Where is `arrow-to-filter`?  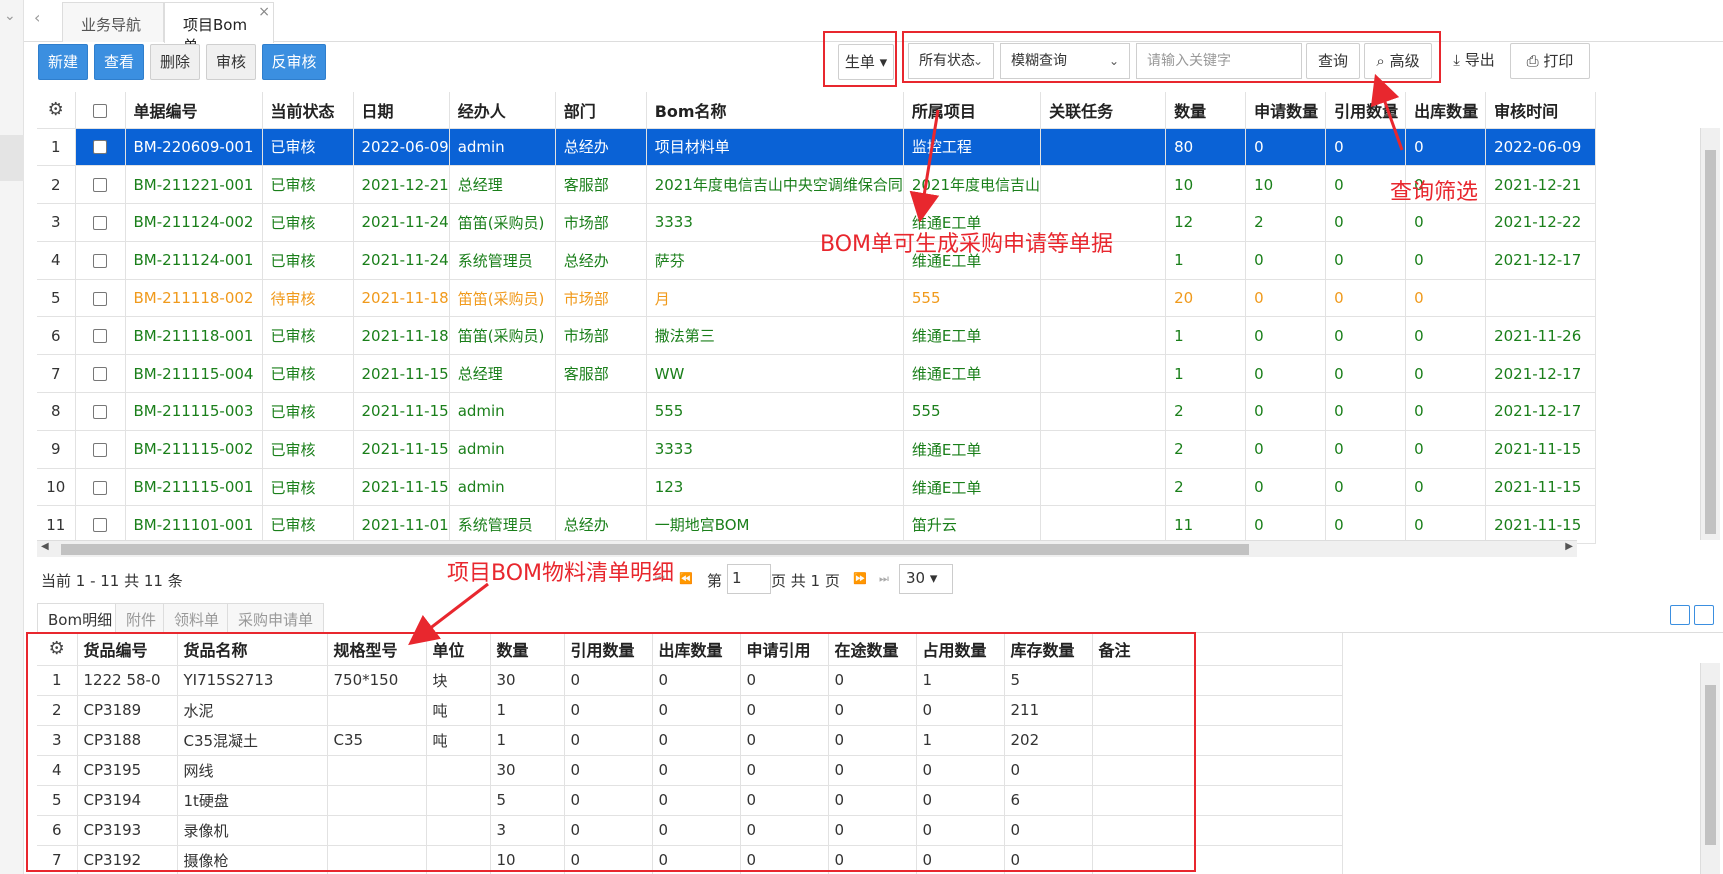 arrow-to-filter is located at coordinates (1387, 112).